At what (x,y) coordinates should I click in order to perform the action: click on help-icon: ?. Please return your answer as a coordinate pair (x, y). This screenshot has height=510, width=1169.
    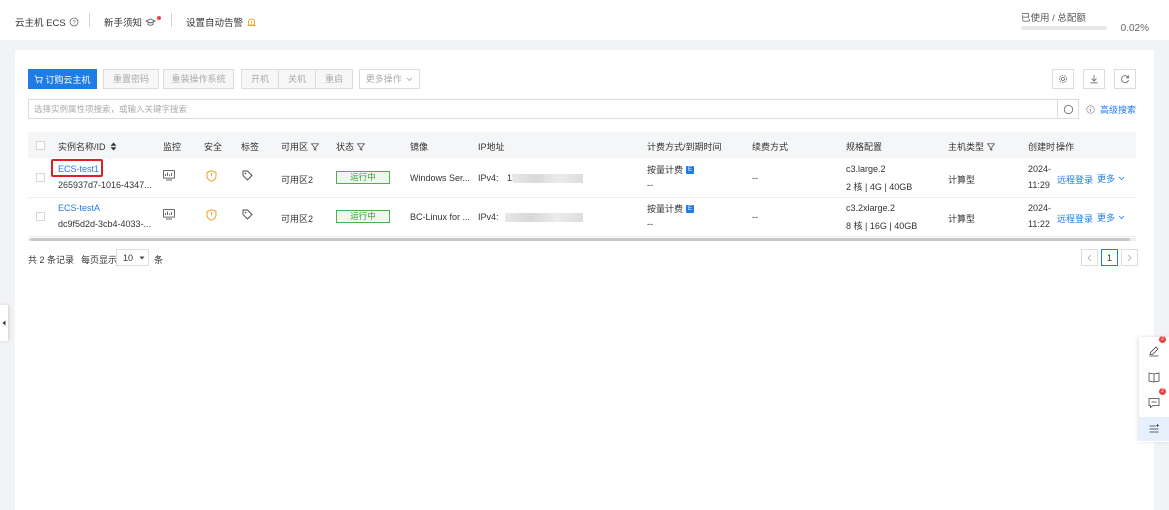
    Looking at the image, I should click on (74, 22).